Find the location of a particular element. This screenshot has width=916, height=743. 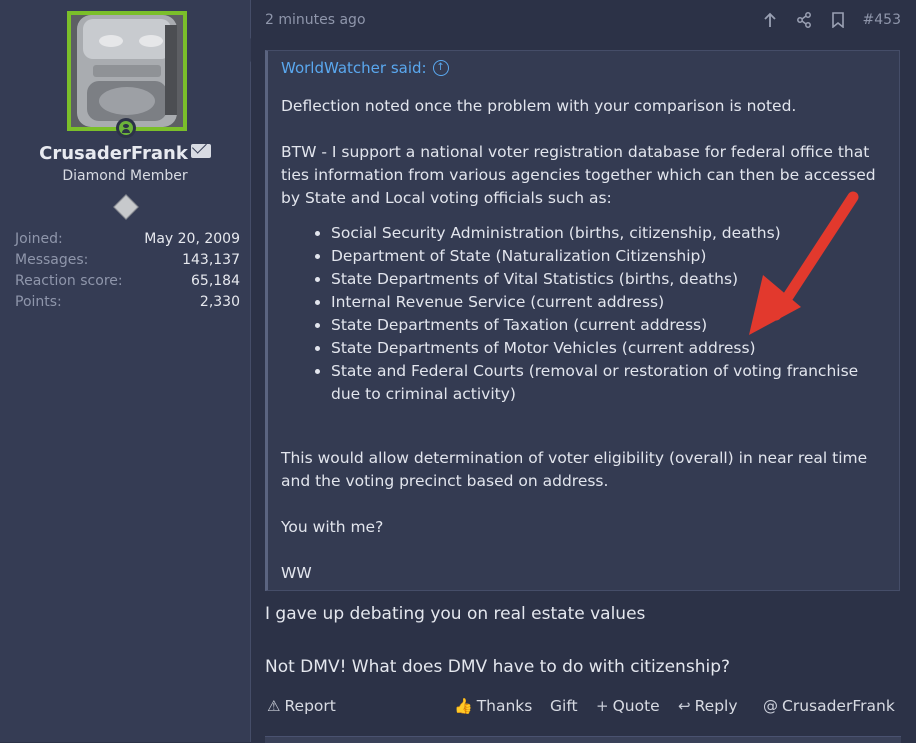

stat-value: May 20, 2009 is located at coordinates (192, 239).